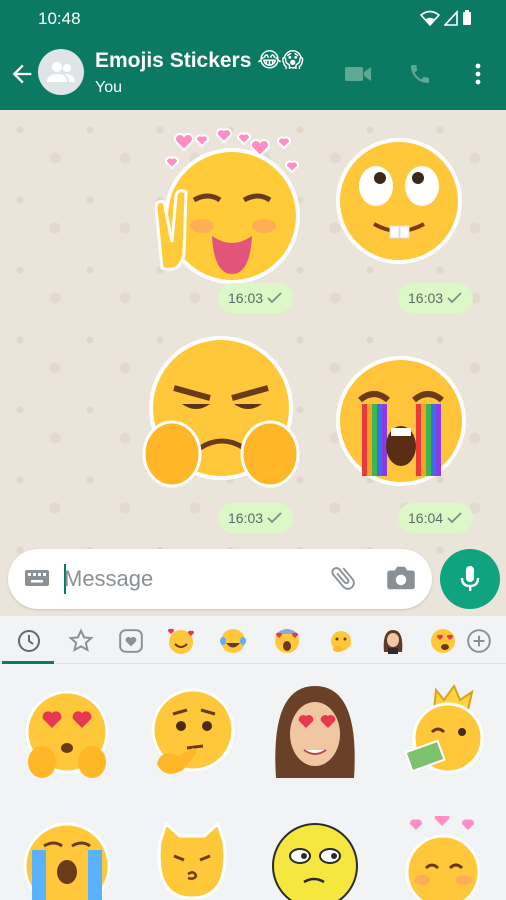  I want to click on thinking-face-emoji, so click(191, 734).